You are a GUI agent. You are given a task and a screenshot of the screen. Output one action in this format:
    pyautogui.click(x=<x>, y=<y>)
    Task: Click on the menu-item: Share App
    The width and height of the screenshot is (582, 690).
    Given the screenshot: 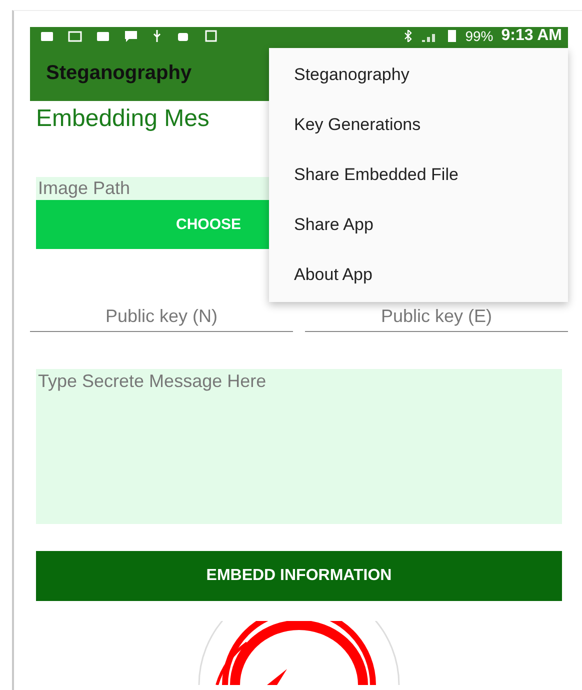 What is the action you would take?
    pyautogui.click(x=418, y=225)
    